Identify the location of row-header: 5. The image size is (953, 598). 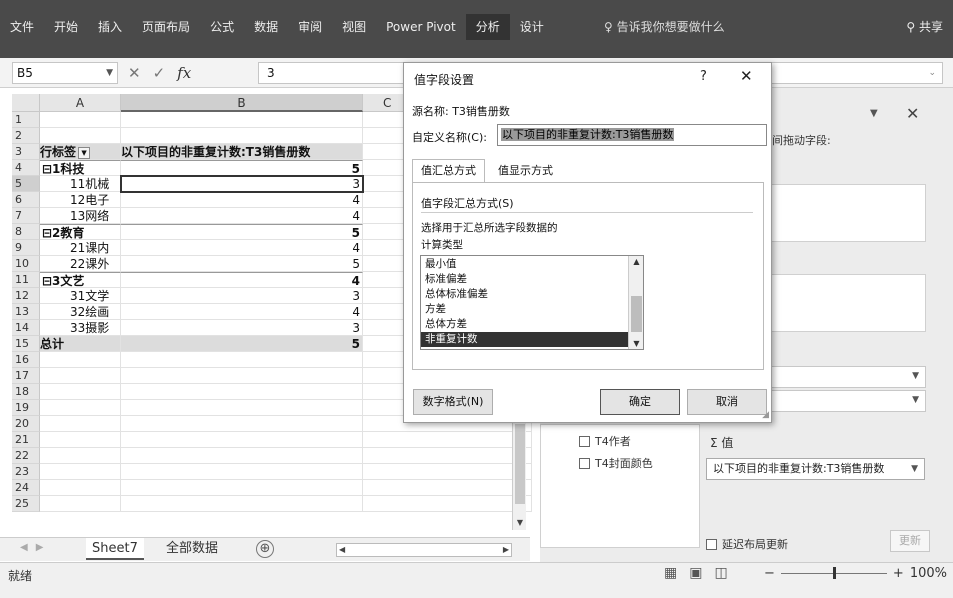
(26, 184).